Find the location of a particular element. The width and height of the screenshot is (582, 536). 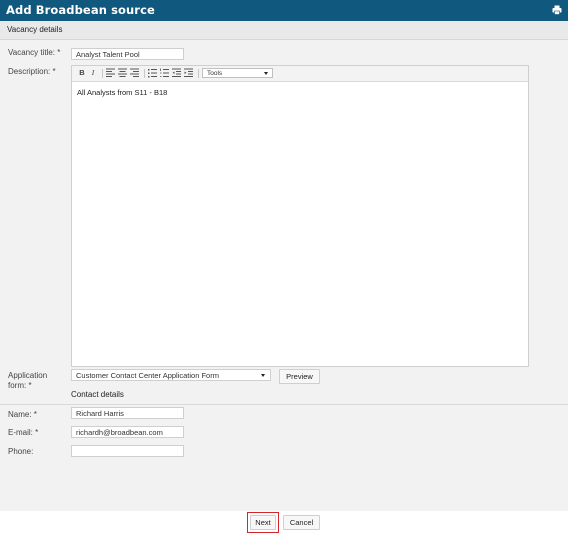

vacancy-title-label: Vacancy title: * is located at coordinates (34, 52).